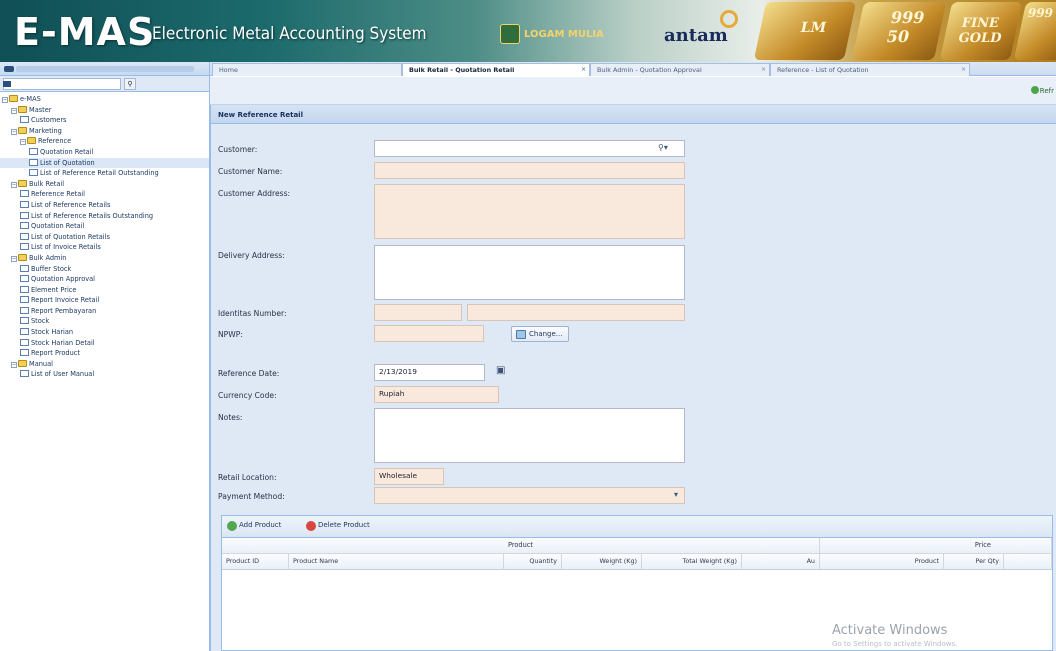  I want to click on payment-method-combo, so click(529, 495).